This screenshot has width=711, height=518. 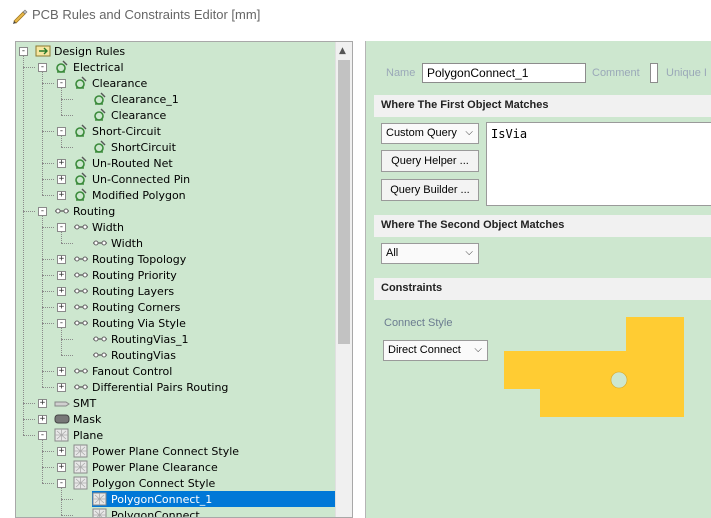 I want to click on constraints-header: Constraints, so click(x=542, y=289).